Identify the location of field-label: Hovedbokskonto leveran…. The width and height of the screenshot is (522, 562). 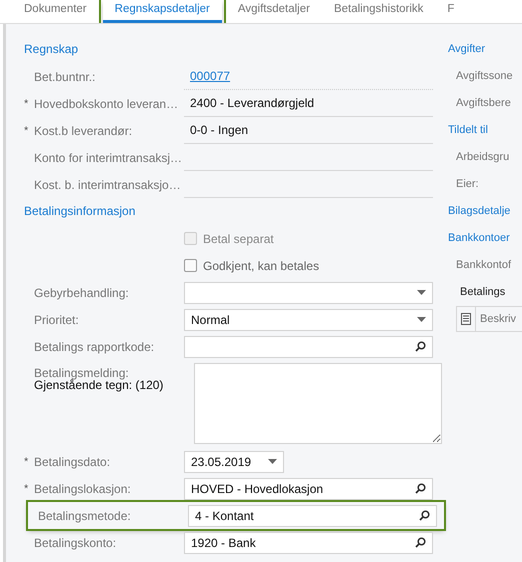
(106, 103).